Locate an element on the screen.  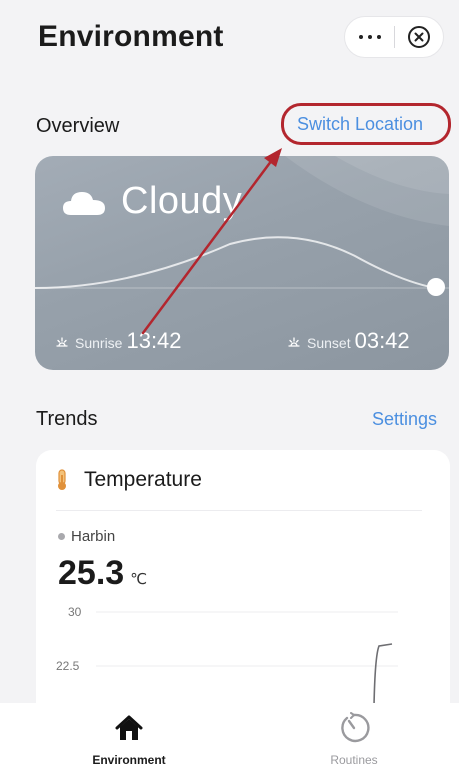
timer-icon is located at coordinates (355, 727).